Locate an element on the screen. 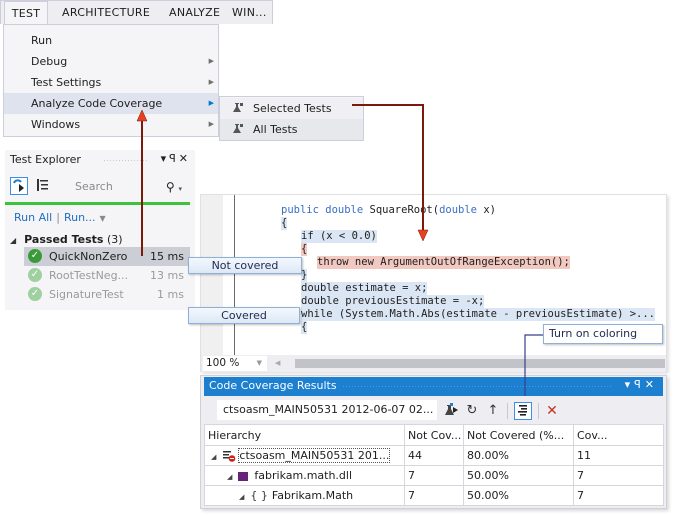 Image resolution: width=676 pixels, height=515 pixels. coverage-titlebar: Code Coverage Results ▾ꟼ✕ is located at coordinates (433, 386).